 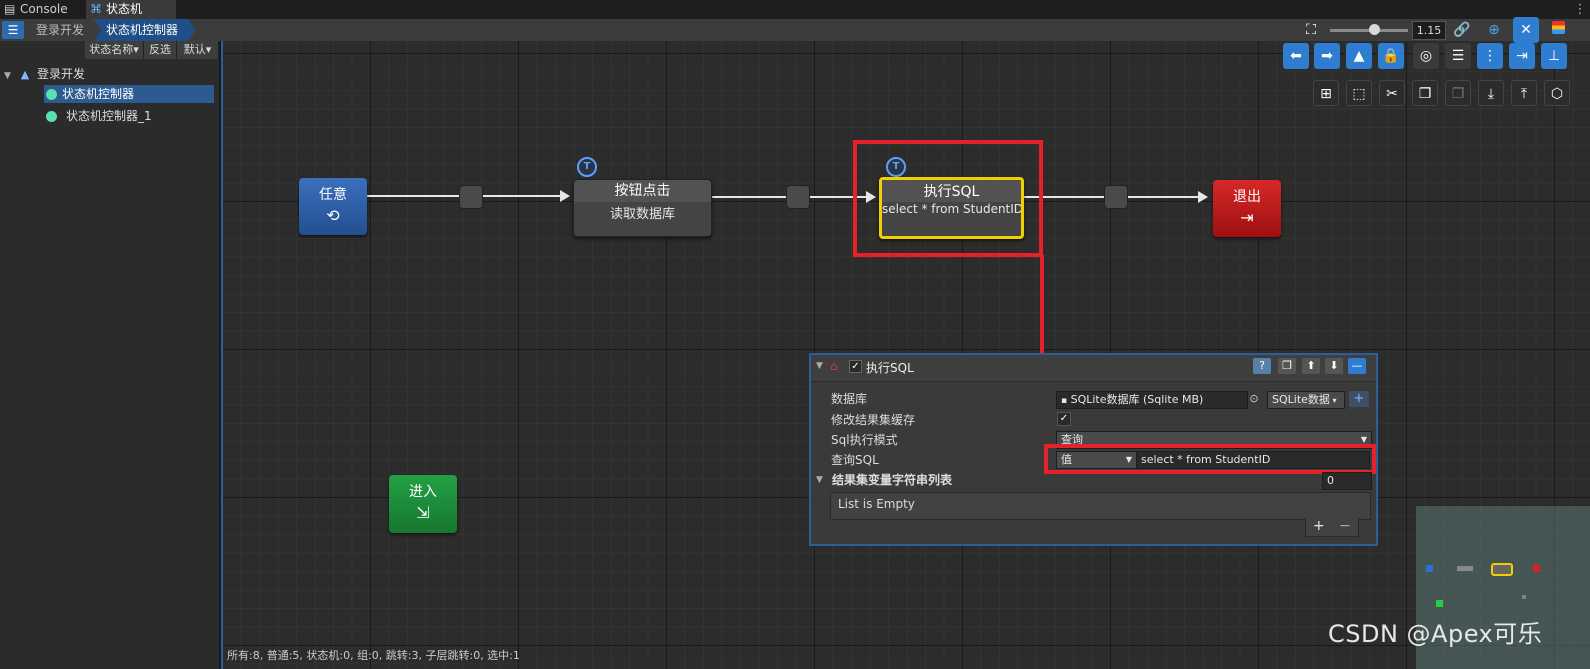 I want to click on tab-console-label: Console, so click(x=44, y=9).